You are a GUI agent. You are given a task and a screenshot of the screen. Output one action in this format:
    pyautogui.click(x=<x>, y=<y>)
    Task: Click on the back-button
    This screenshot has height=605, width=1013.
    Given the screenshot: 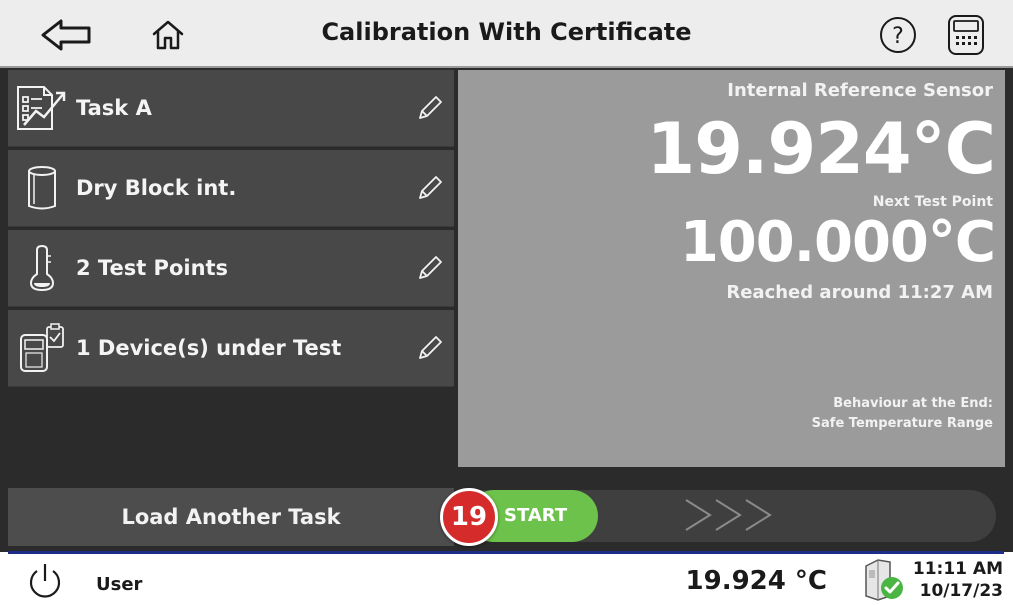 What is the action you would take?
    pyautogui.click(x=66, y=35)
    